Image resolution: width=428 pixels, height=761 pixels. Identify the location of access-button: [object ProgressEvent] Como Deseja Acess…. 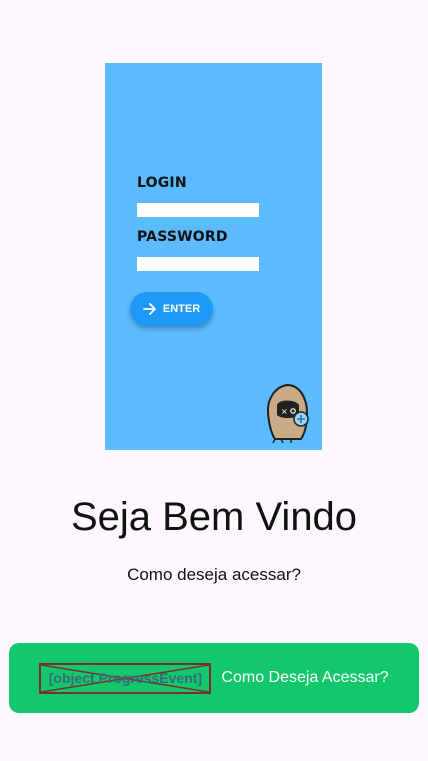
(214, 678).